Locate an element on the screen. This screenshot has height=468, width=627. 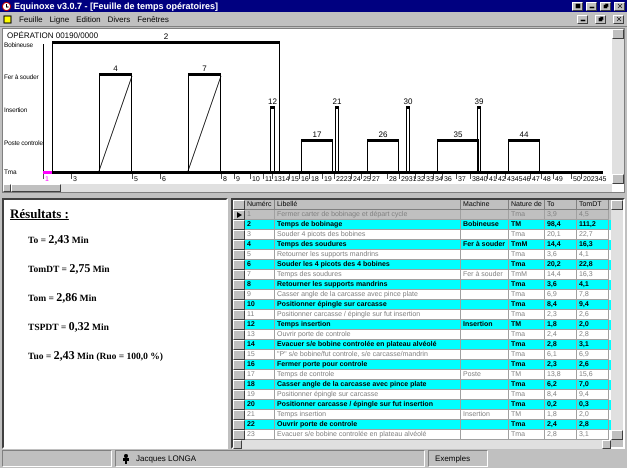
result-line: Tom = 2,86 Min is located at coordinates (63, 297).